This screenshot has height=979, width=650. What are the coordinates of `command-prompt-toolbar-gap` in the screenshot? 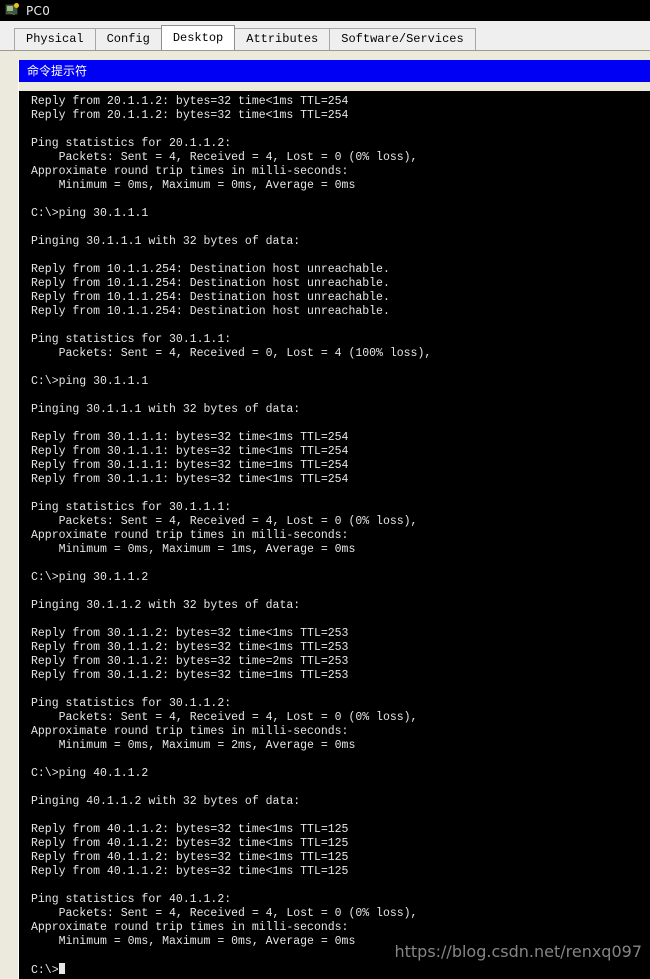 It's located at (334, 86).